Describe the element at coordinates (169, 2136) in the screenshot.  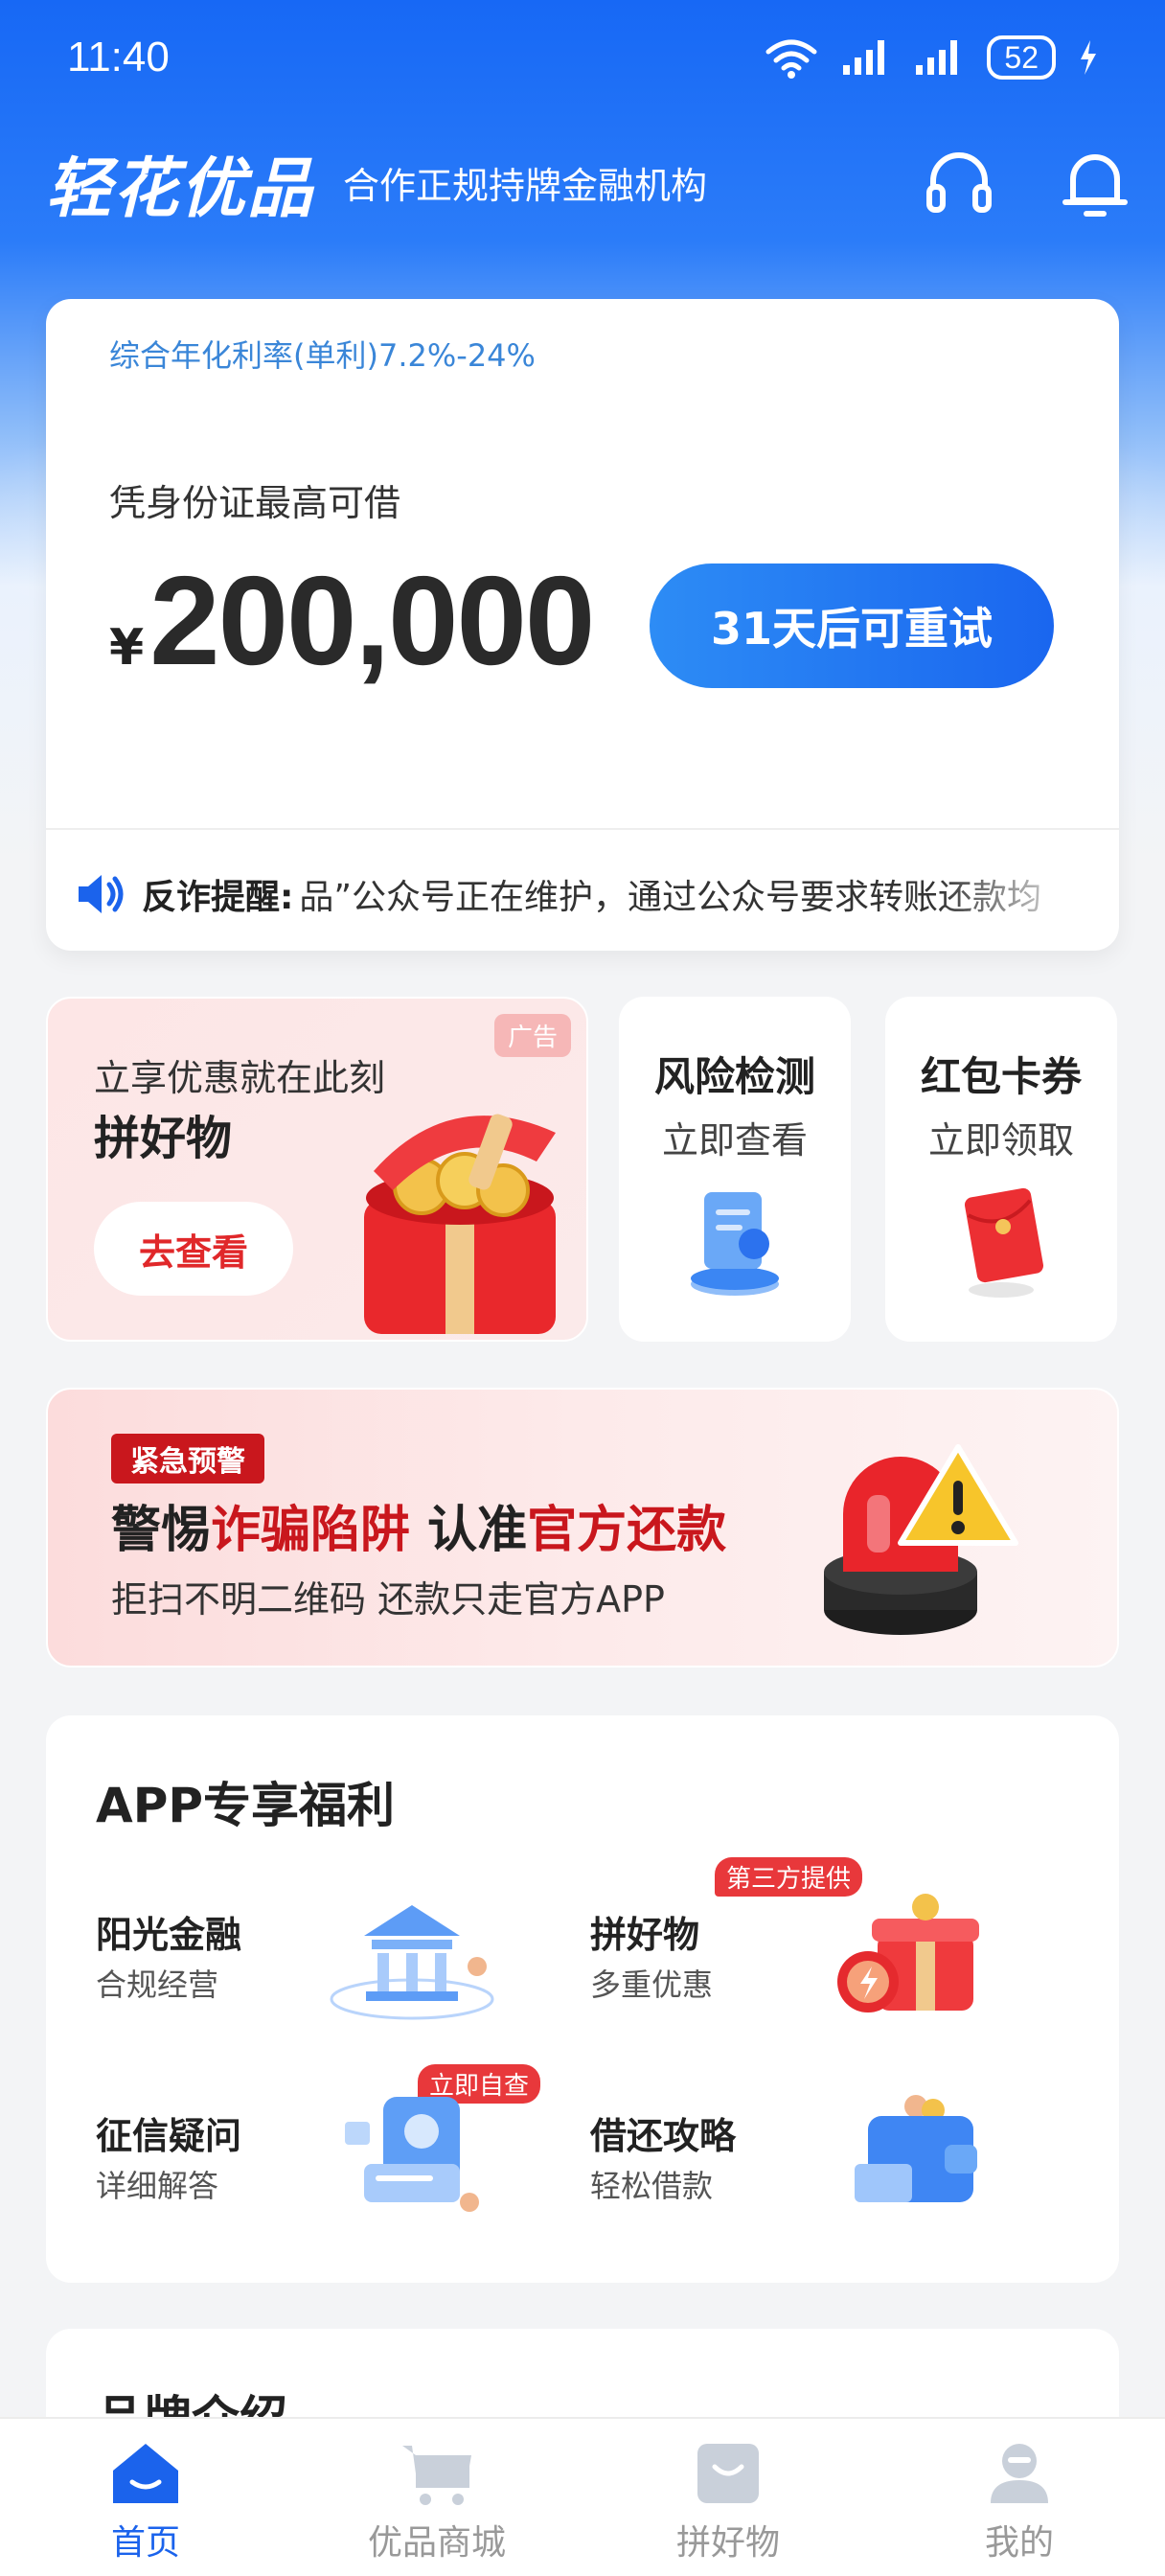
I see `benefit-title: 征信疑问` at that location.